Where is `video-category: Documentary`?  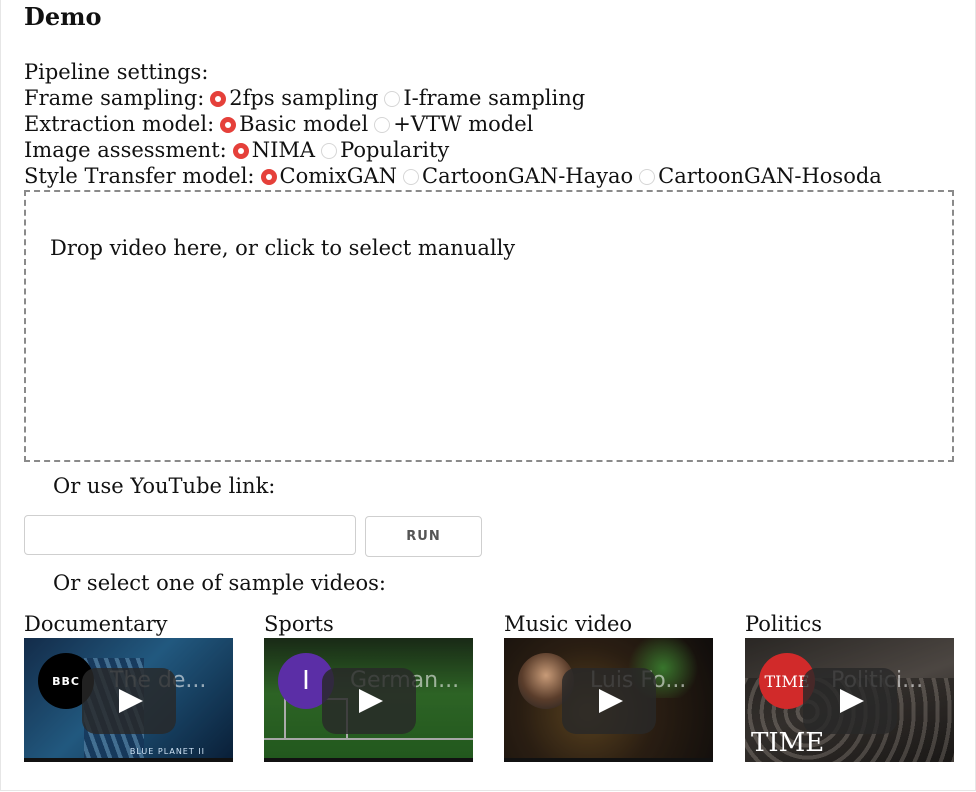
video-category: Documentary is located at coordinates (96, 624).